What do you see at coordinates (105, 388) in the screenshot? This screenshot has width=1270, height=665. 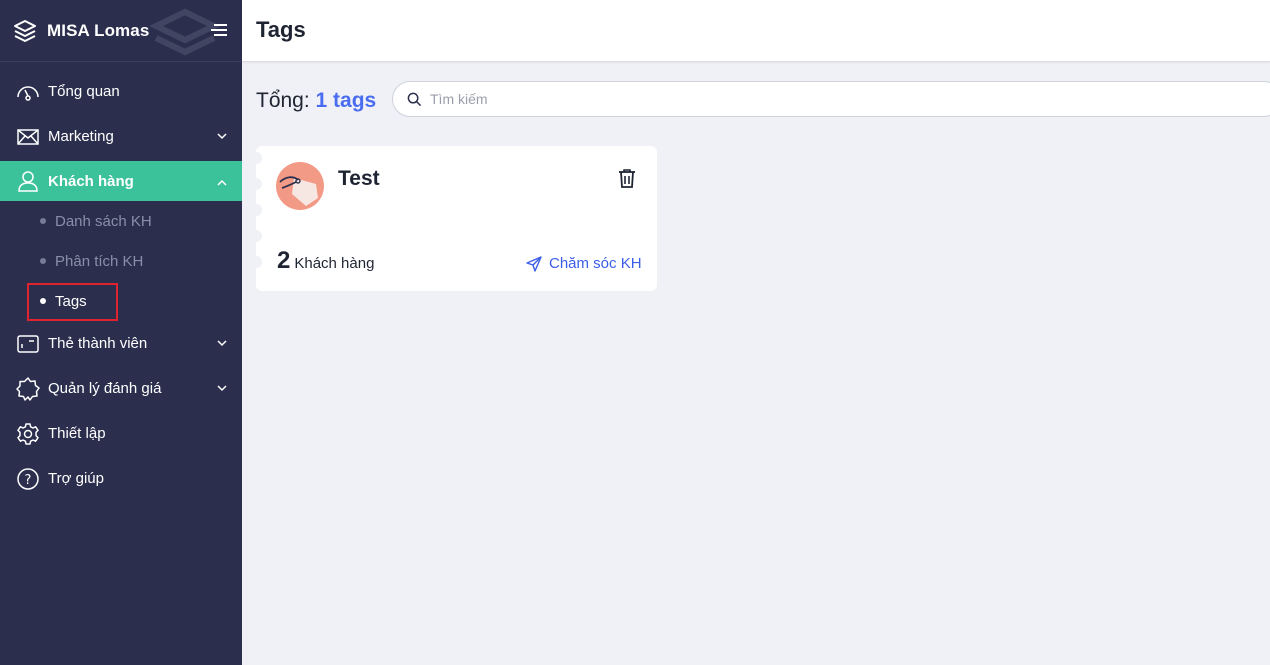 I see `sidebar-item-label: Quản lý đánh giá` at bounding box center [105, 388].